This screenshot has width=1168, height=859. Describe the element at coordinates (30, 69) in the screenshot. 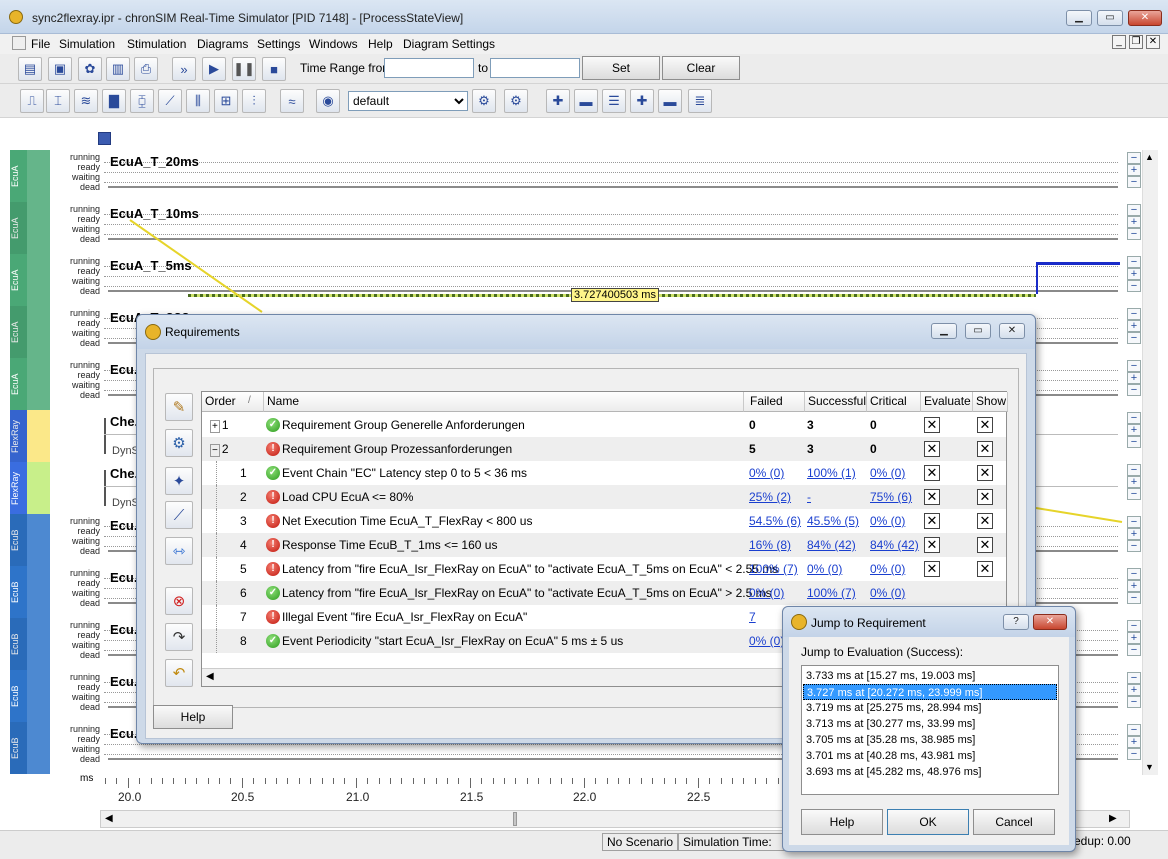

I see `open-project-icon: ▤` at that location.